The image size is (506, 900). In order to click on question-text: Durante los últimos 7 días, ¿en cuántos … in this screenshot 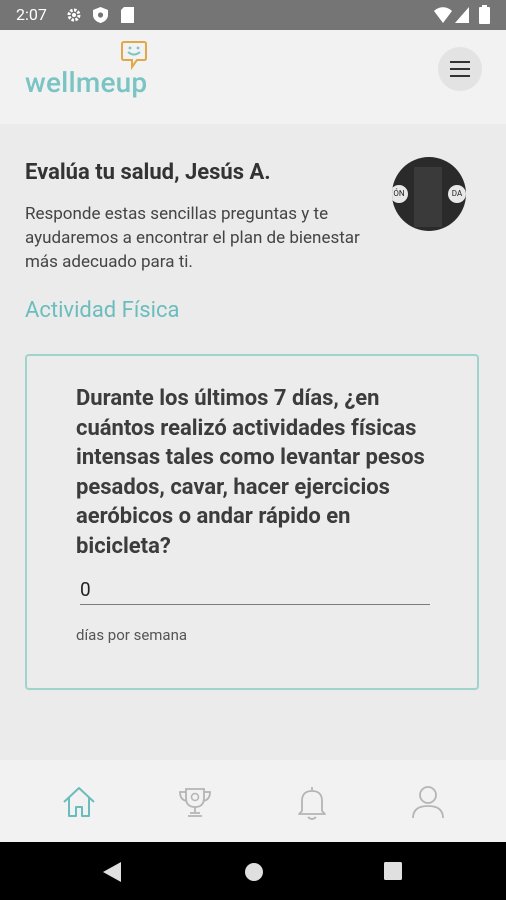, I will do `click(250, 472)`.